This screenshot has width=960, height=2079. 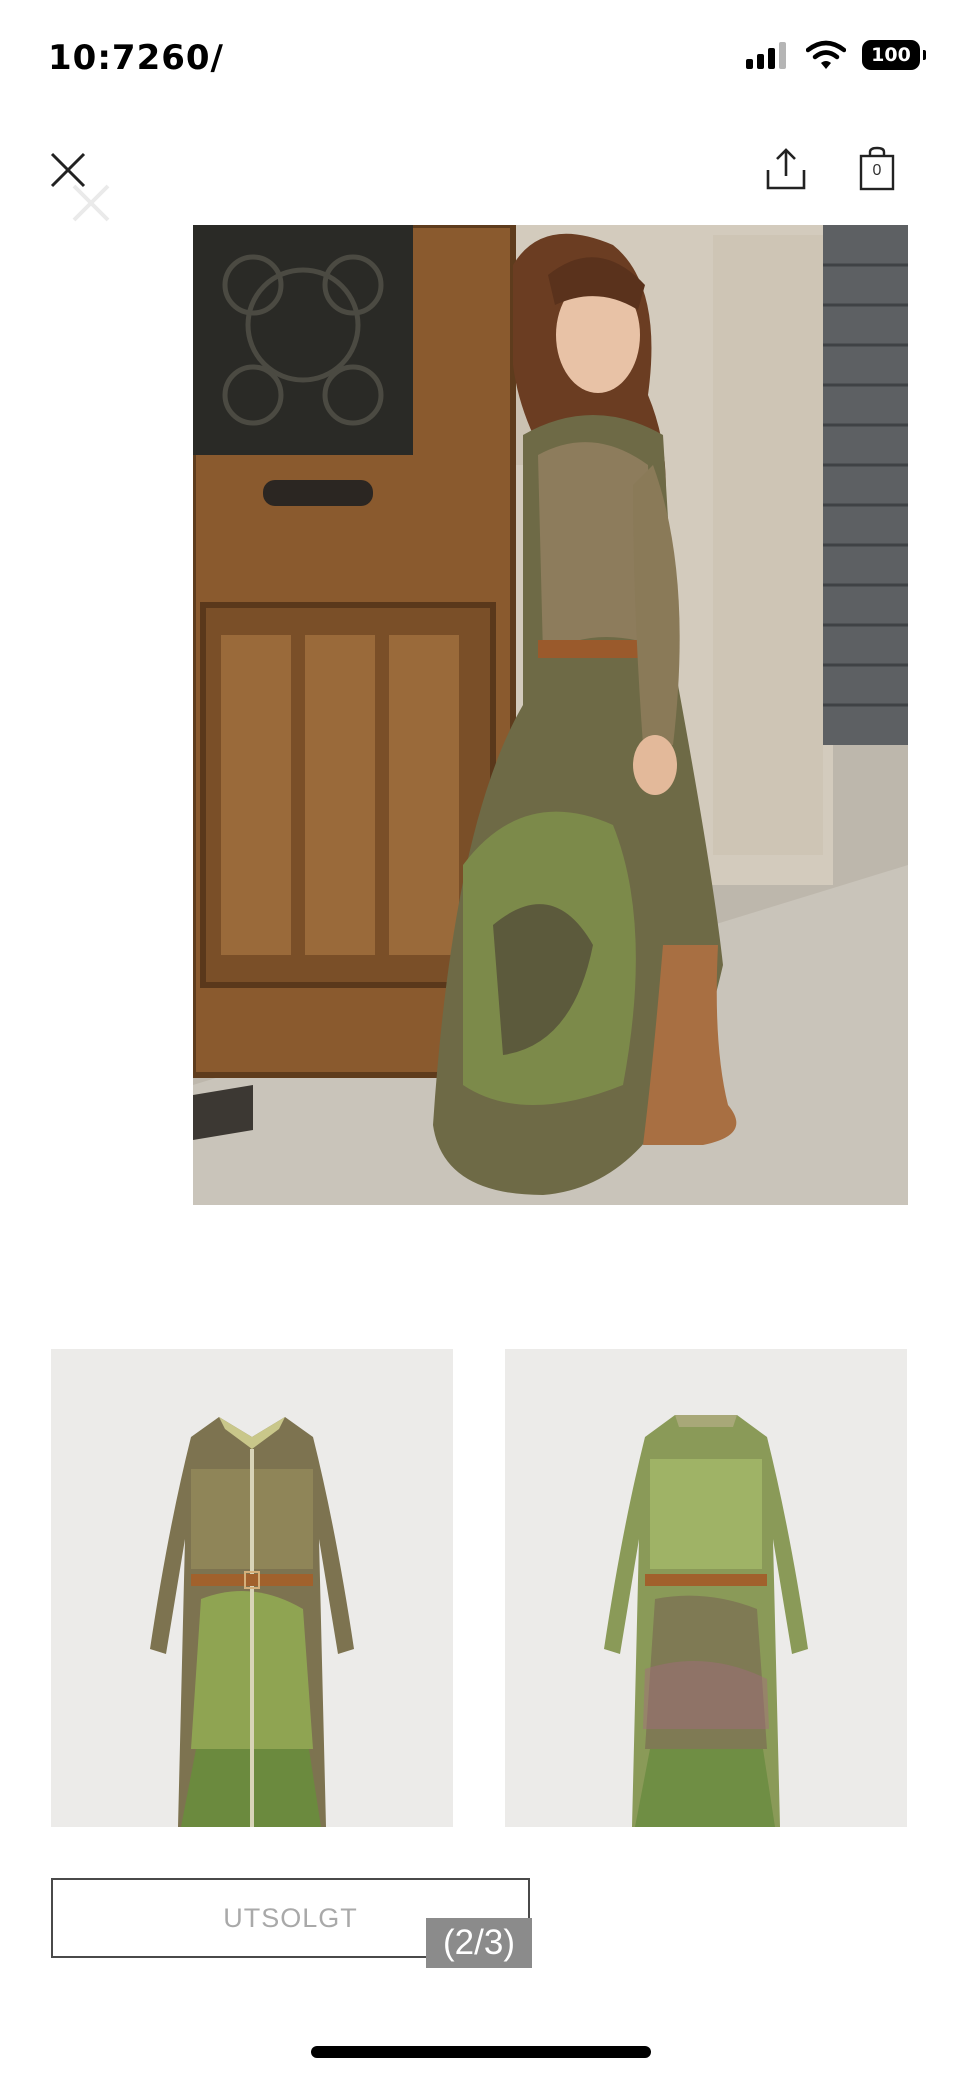 I want to click on dress-front-illustration, so click(x=252, y=1588).